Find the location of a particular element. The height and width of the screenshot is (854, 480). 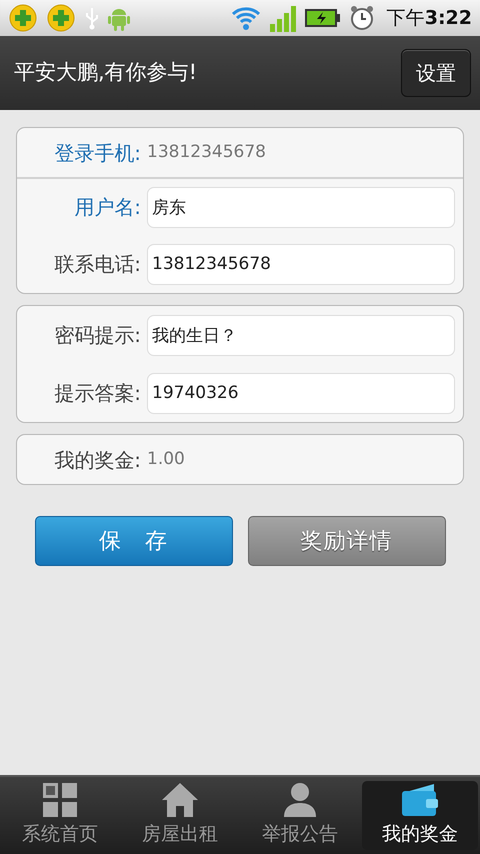

tab: 我的奖金 is located at coordinates (420, 815).